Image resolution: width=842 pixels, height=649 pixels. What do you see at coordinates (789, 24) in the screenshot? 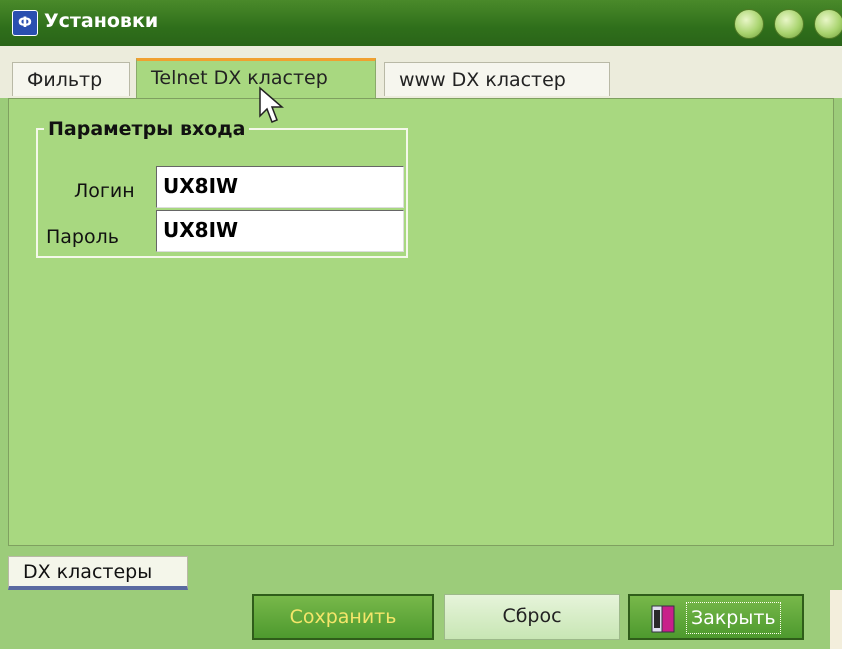
I see `maximize-button` at bounding box center [789, 24].